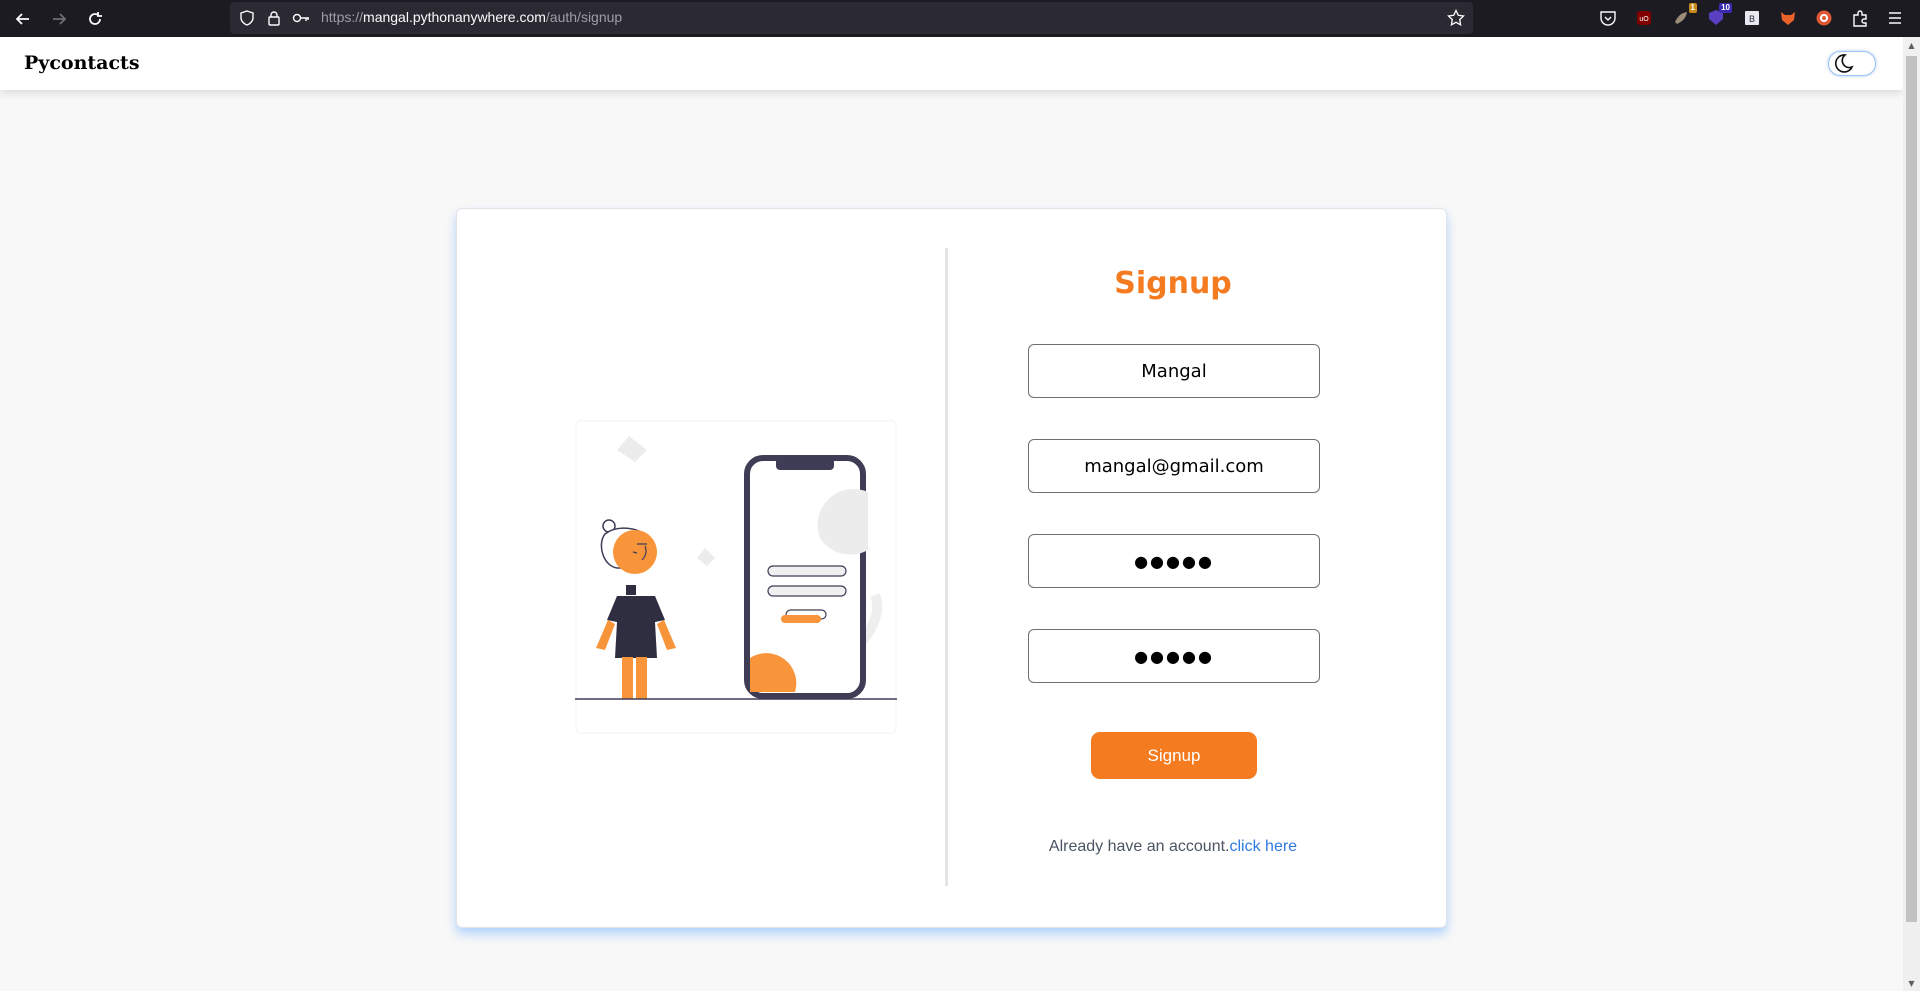 This screenshot has width=1920, height=991. I want to click on name-input, so click(1174, 371).